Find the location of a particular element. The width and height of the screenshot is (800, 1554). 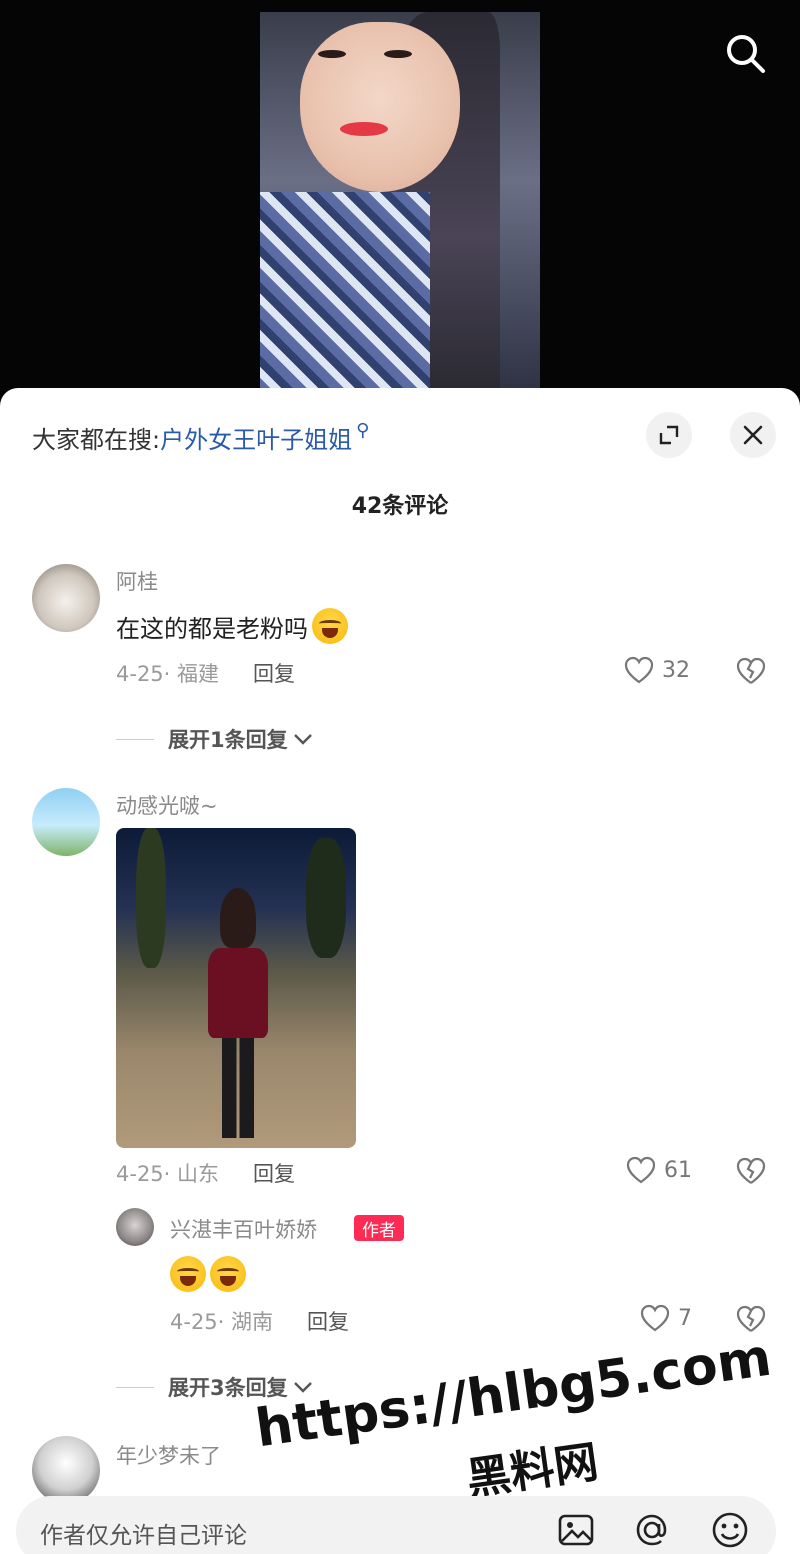

expand-replies: 展开1条回复 is located at coordinates (215, 739).